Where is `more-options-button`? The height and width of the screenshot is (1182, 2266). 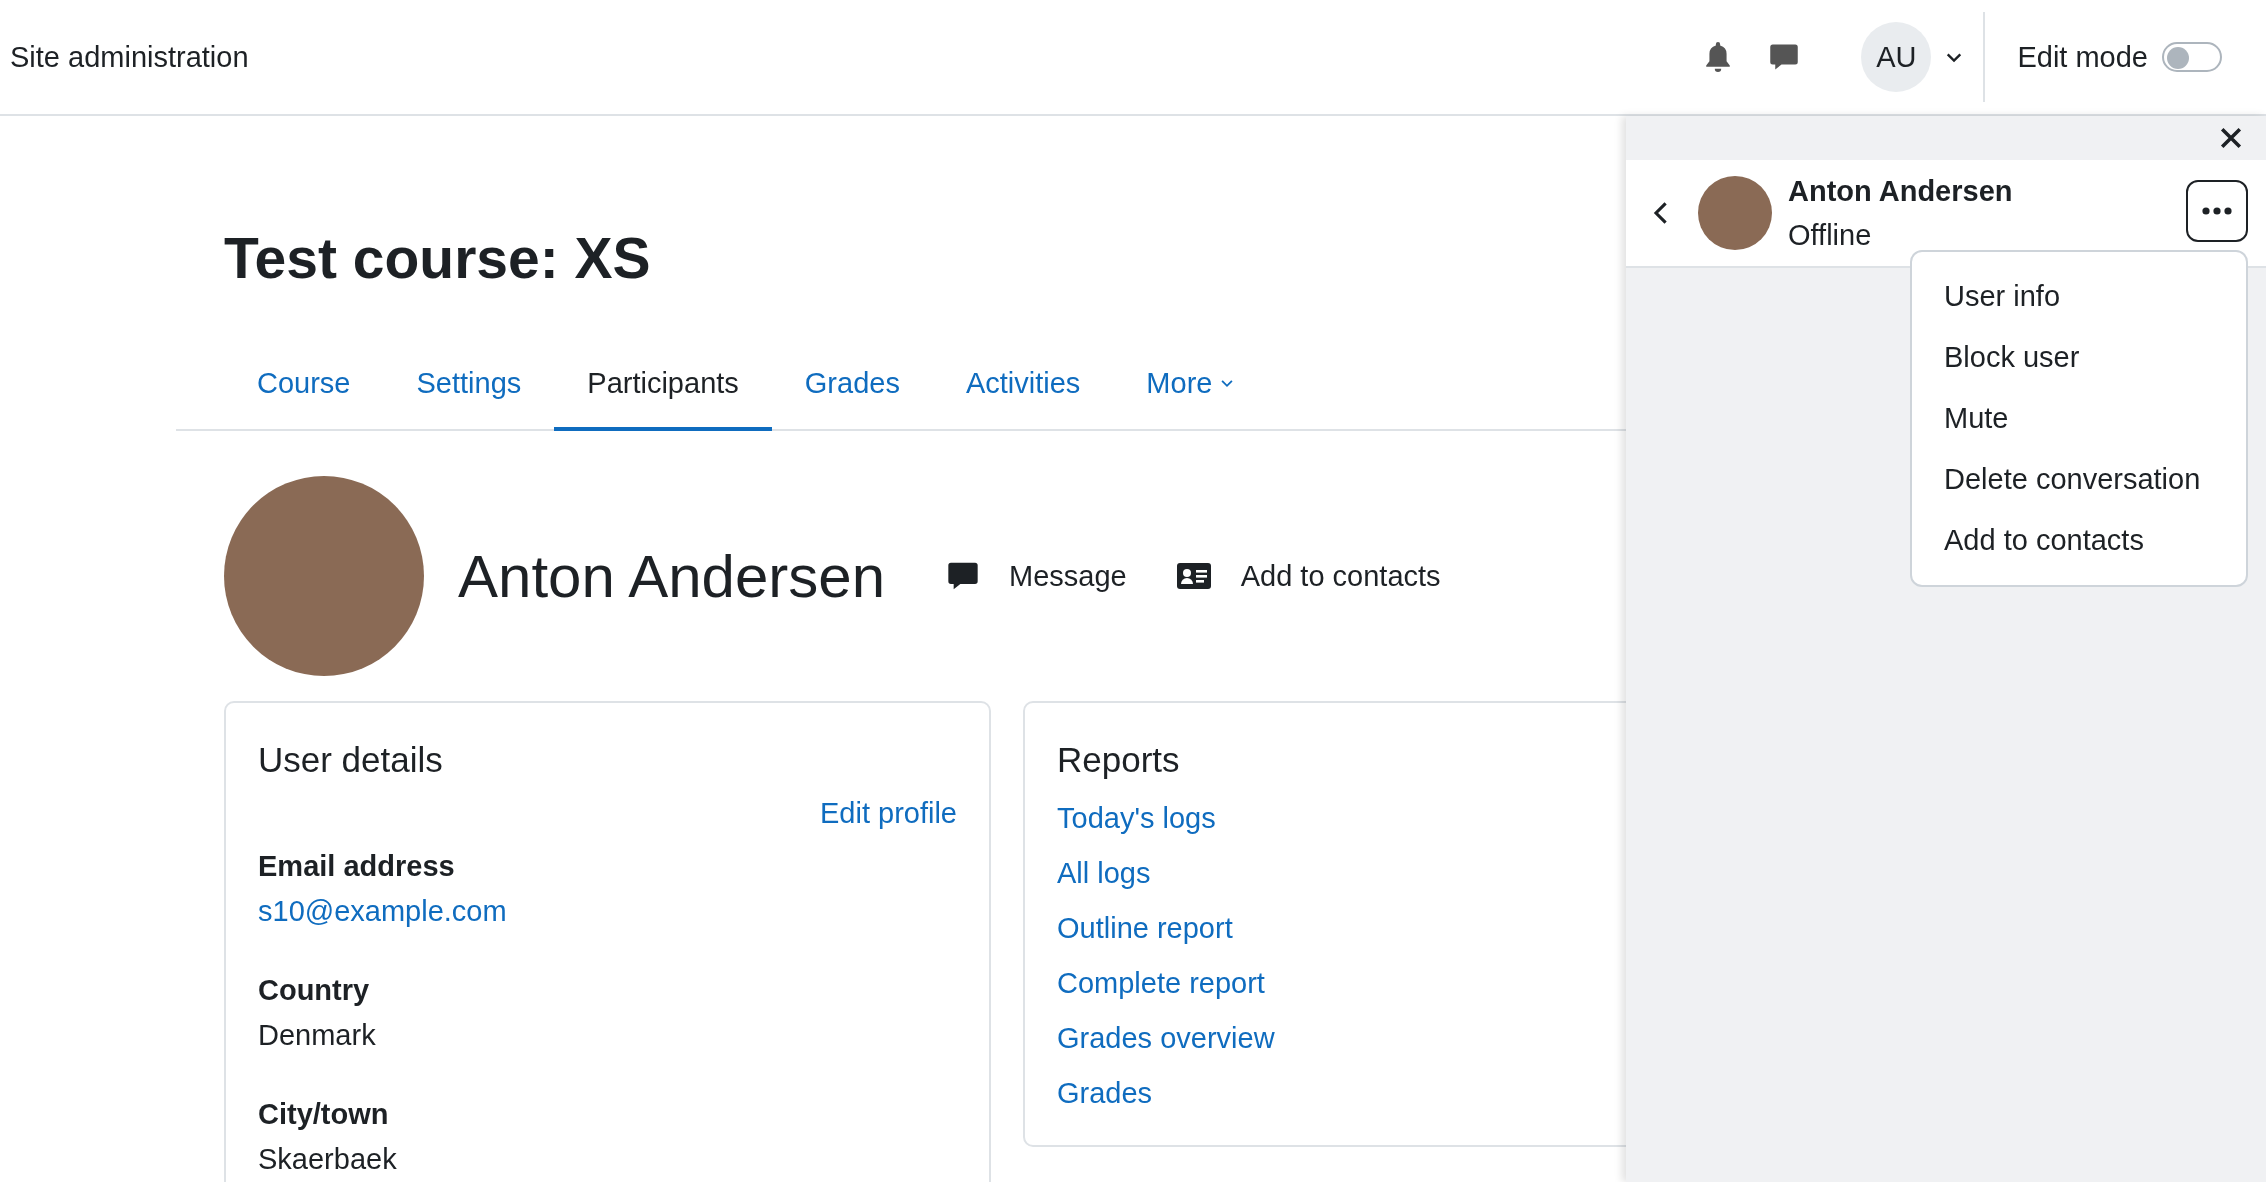 more-options-button is located at coordinates (2217, 211).